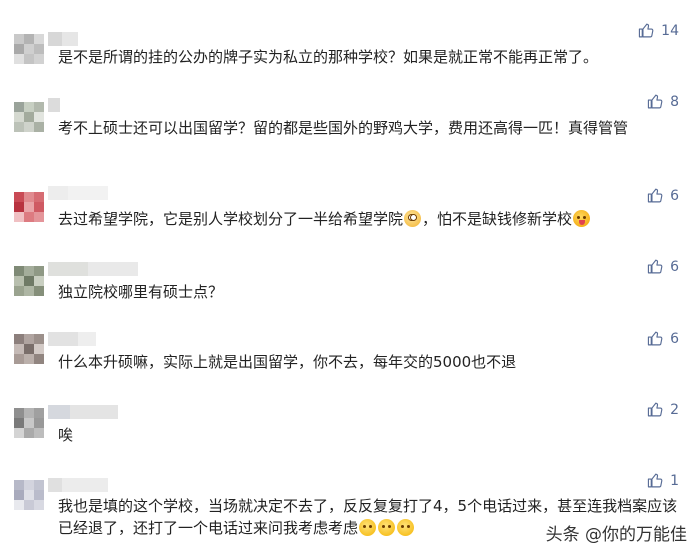 The width and height of the screenshot is (697, 551). I want to click on like-count: 8, so click(674, 101).